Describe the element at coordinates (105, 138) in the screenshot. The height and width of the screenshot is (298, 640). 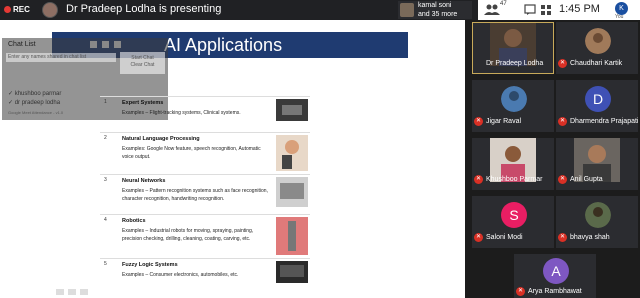
I see `row-number: 2` at that location.